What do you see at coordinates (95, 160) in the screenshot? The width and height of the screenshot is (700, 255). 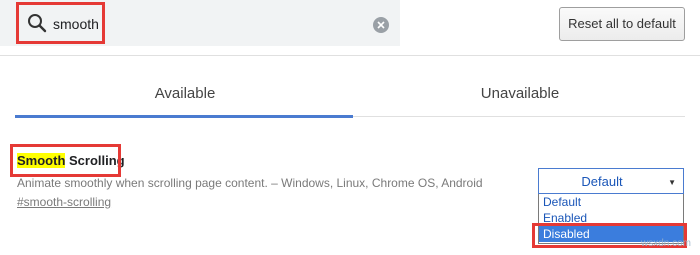 I see `experiment-title-rest: Scrolling` at bounding box center [95, 160].